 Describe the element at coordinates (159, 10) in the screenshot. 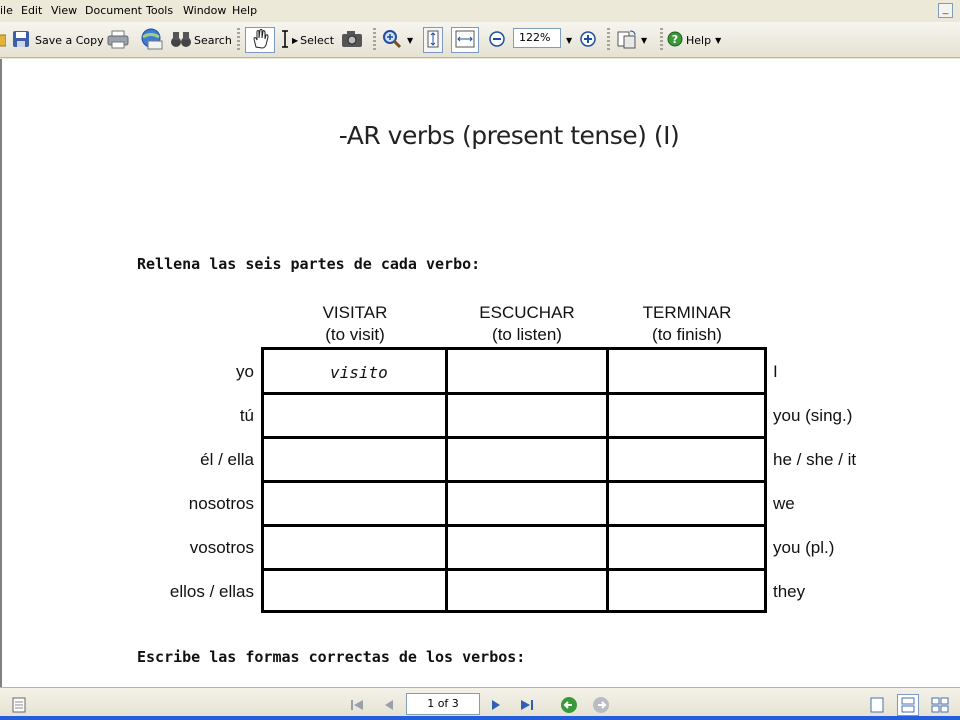

I see `menu-tools: Tools` at that location.